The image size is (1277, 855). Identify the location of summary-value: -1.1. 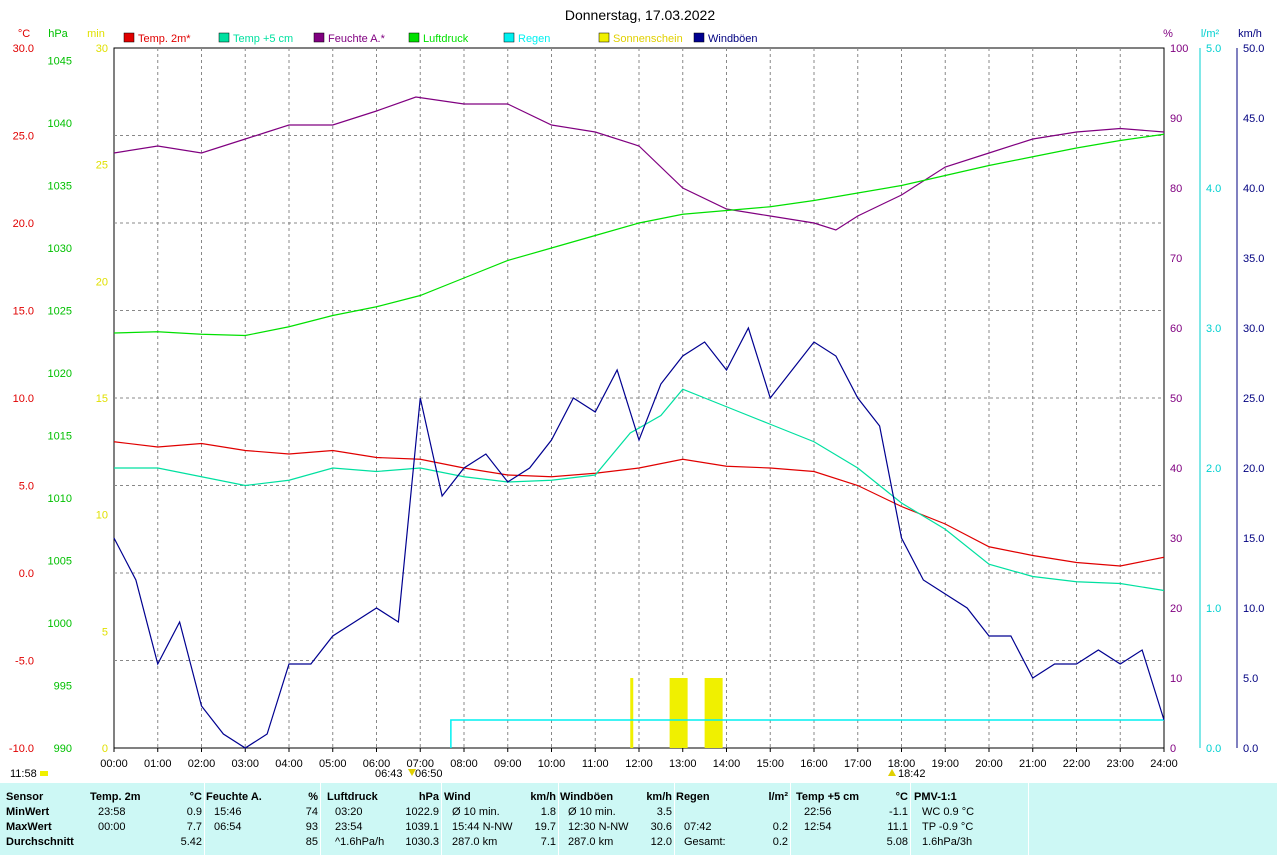
(898, 812).